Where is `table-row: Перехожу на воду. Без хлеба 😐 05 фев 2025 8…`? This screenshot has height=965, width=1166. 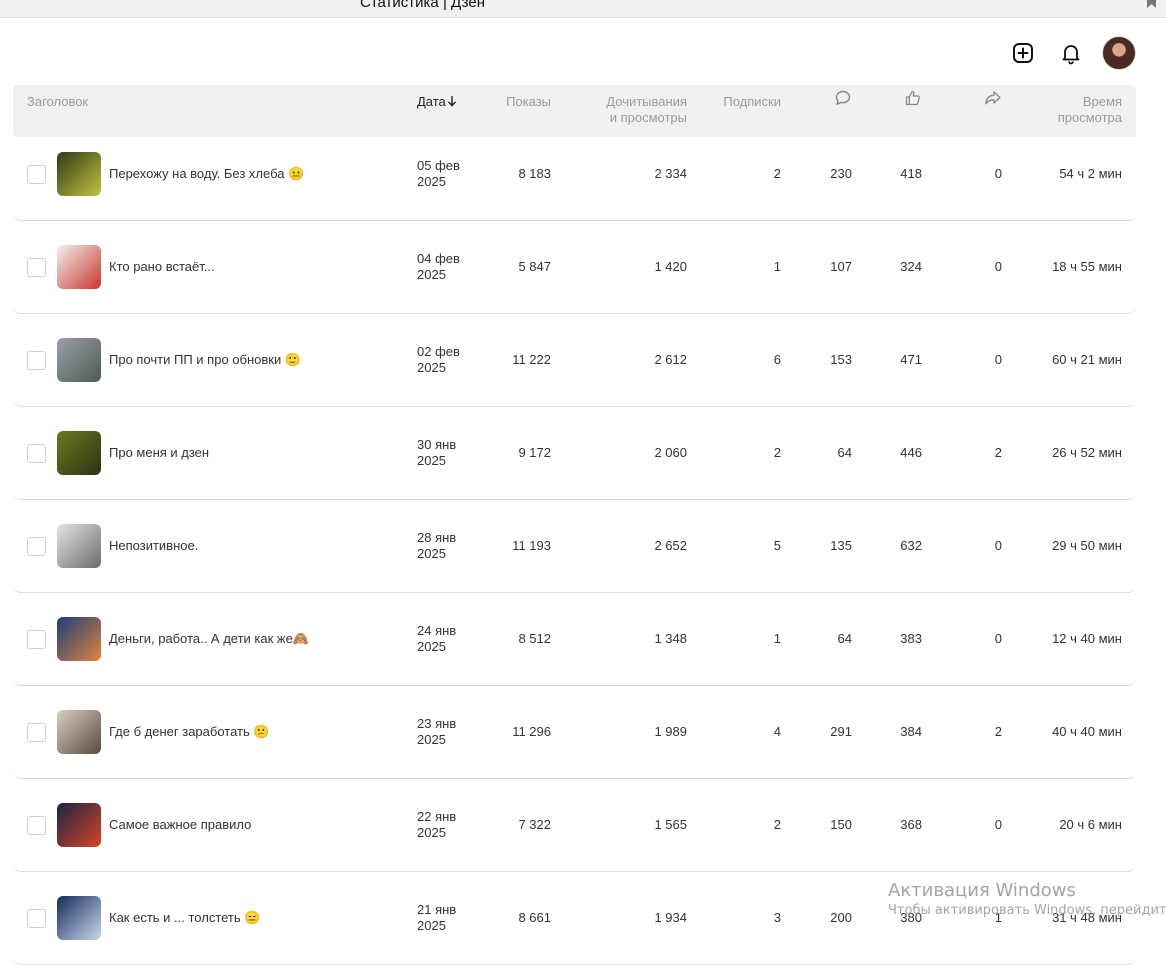
table-row: Перехожу на воду. Без хлеба 😐 05 фев 2025 8… is located at coordinates (574, 179).